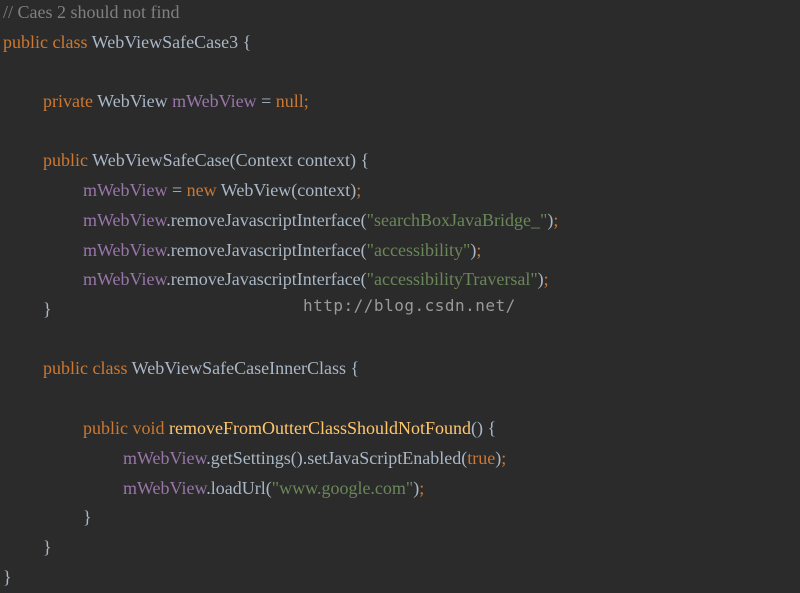  What do you see at coordinates (481, 458) in the screenshot?
I see `code-keyword: true` at bounding box center [481, 458].